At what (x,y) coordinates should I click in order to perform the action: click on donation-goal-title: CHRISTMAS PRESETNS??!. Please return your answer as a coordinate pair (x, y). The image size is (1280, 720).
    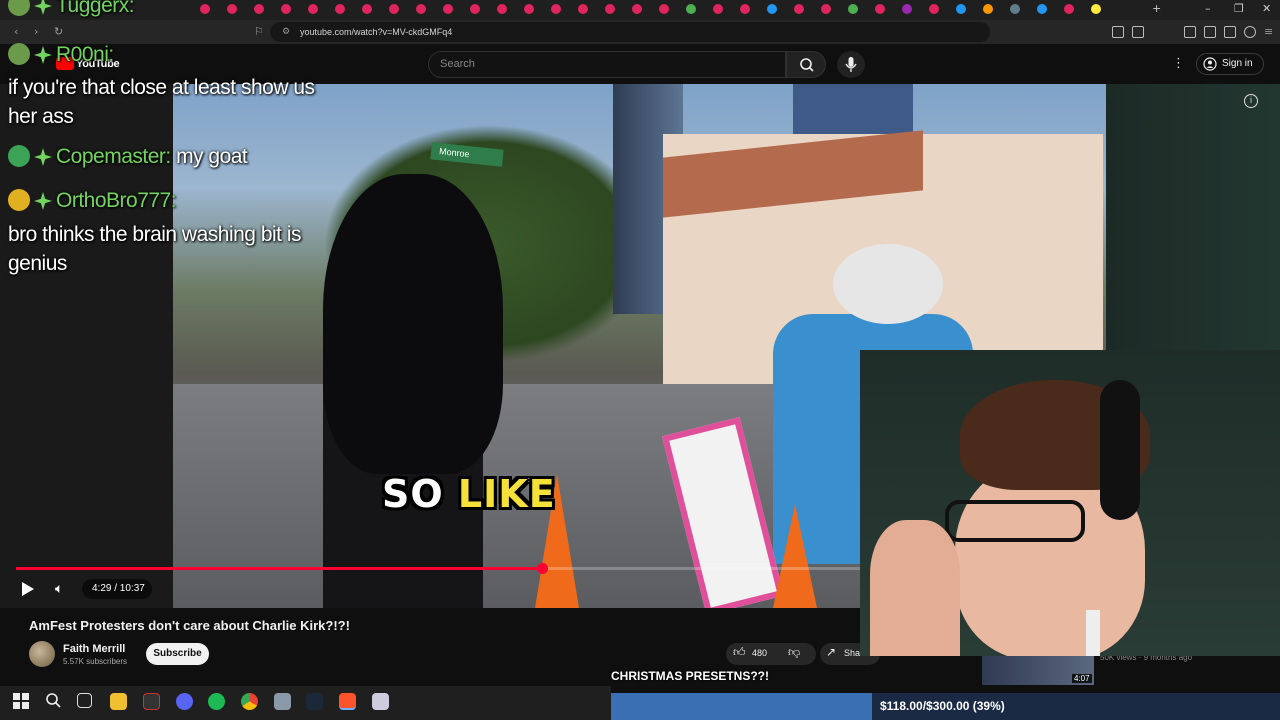
    Looking at the image, I should click on (690, 676).